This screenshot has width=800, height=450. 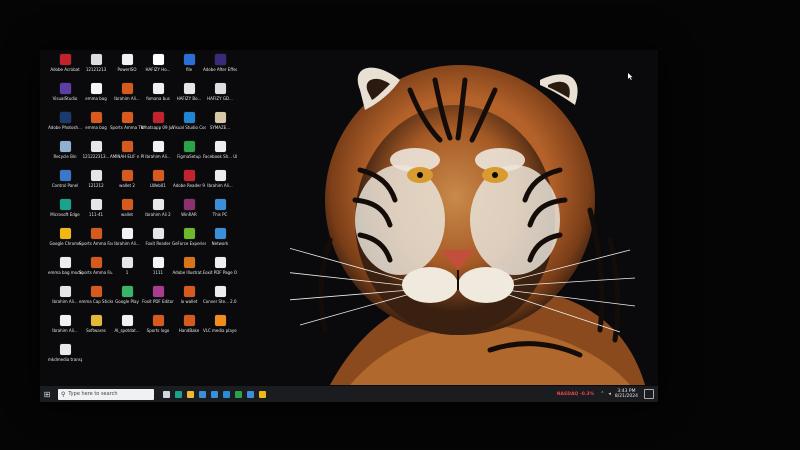 What do you see at coordinates (127, 185) in the screenshot?
I see `desktop-icon-label: wallet 2` at bounding box center [127, 185].